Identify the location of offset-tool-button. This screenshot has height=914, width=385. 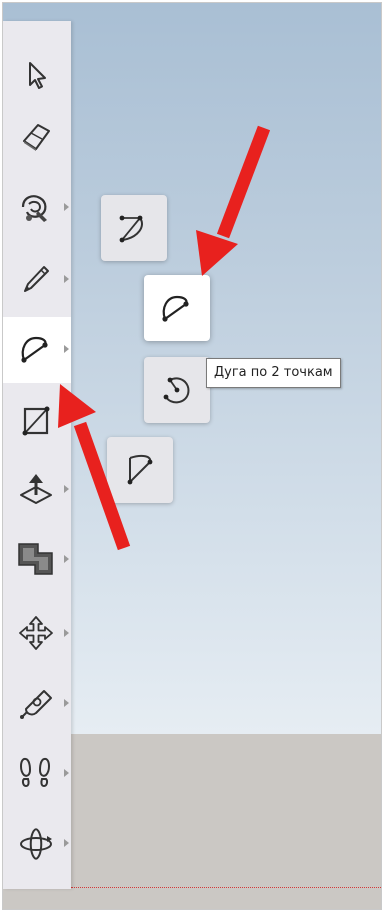
(37, 559).